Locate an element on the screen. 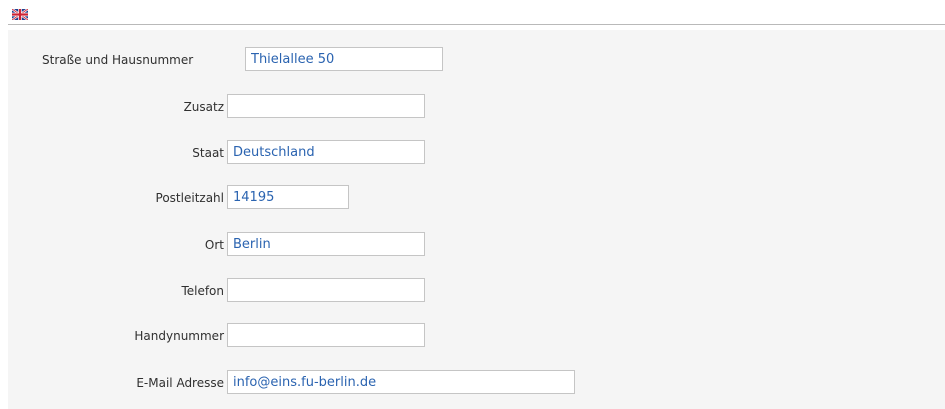 Image resolution: width=945 pixels, height=409 pixels. staat-input is located at coordinates (326, 152).